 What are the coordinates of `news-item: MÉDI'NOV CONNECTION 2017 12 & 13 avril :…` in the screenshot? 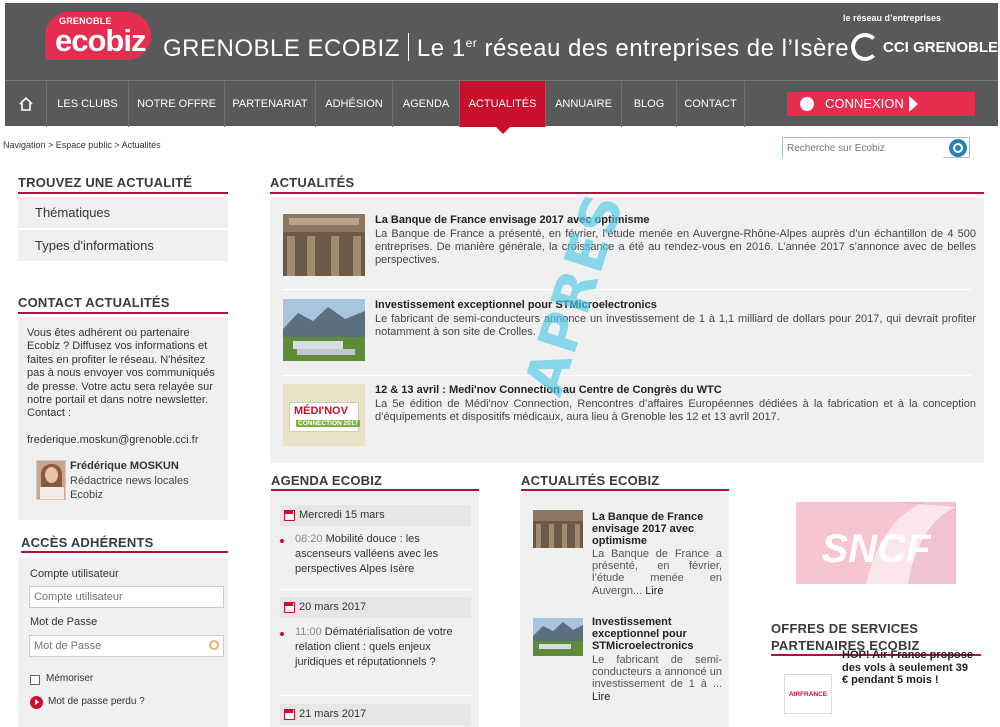 It's located at (627, 412).